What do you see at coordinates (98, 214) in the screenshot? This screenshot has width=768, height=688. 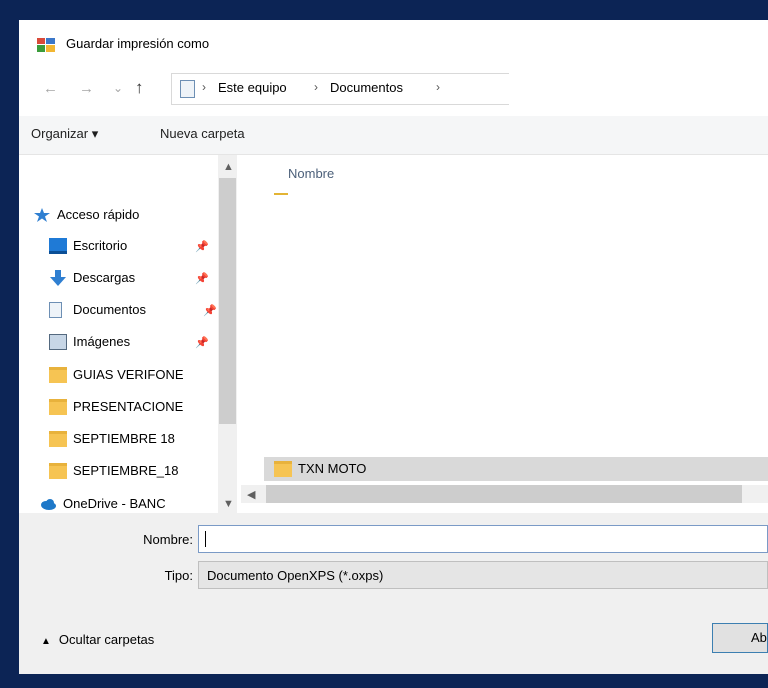 I see `sidebar-item-label: Acceso rápido` at bounding box center [98, 214].